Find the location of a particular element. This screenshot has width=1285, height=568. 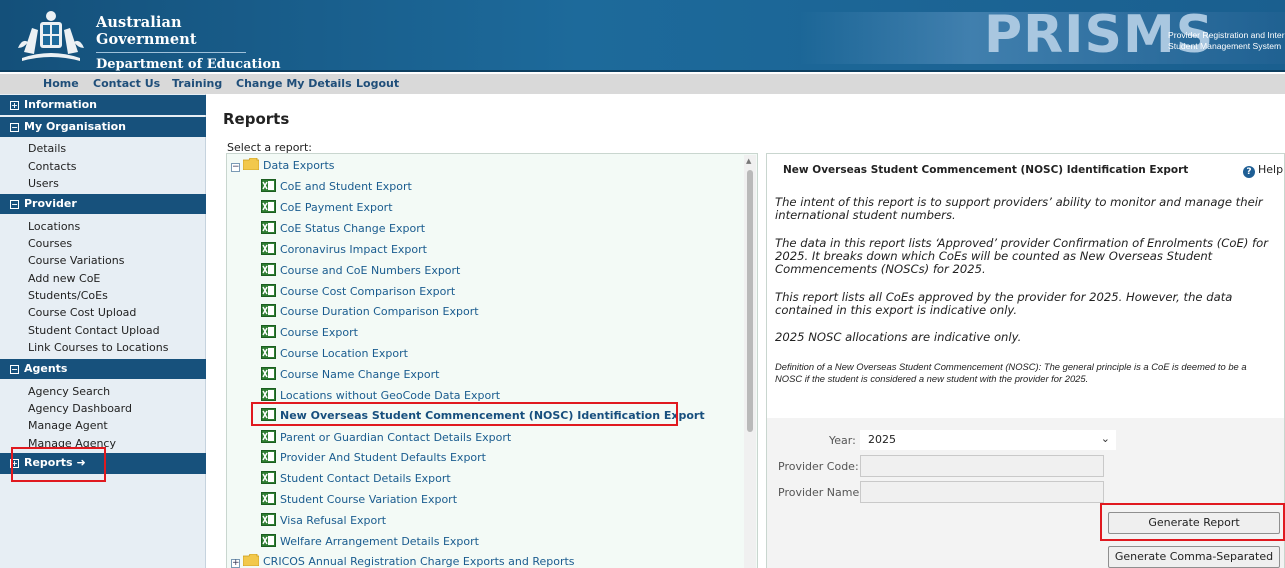

provider-name-label: Provider Name: is located at coordinates (820, 492).